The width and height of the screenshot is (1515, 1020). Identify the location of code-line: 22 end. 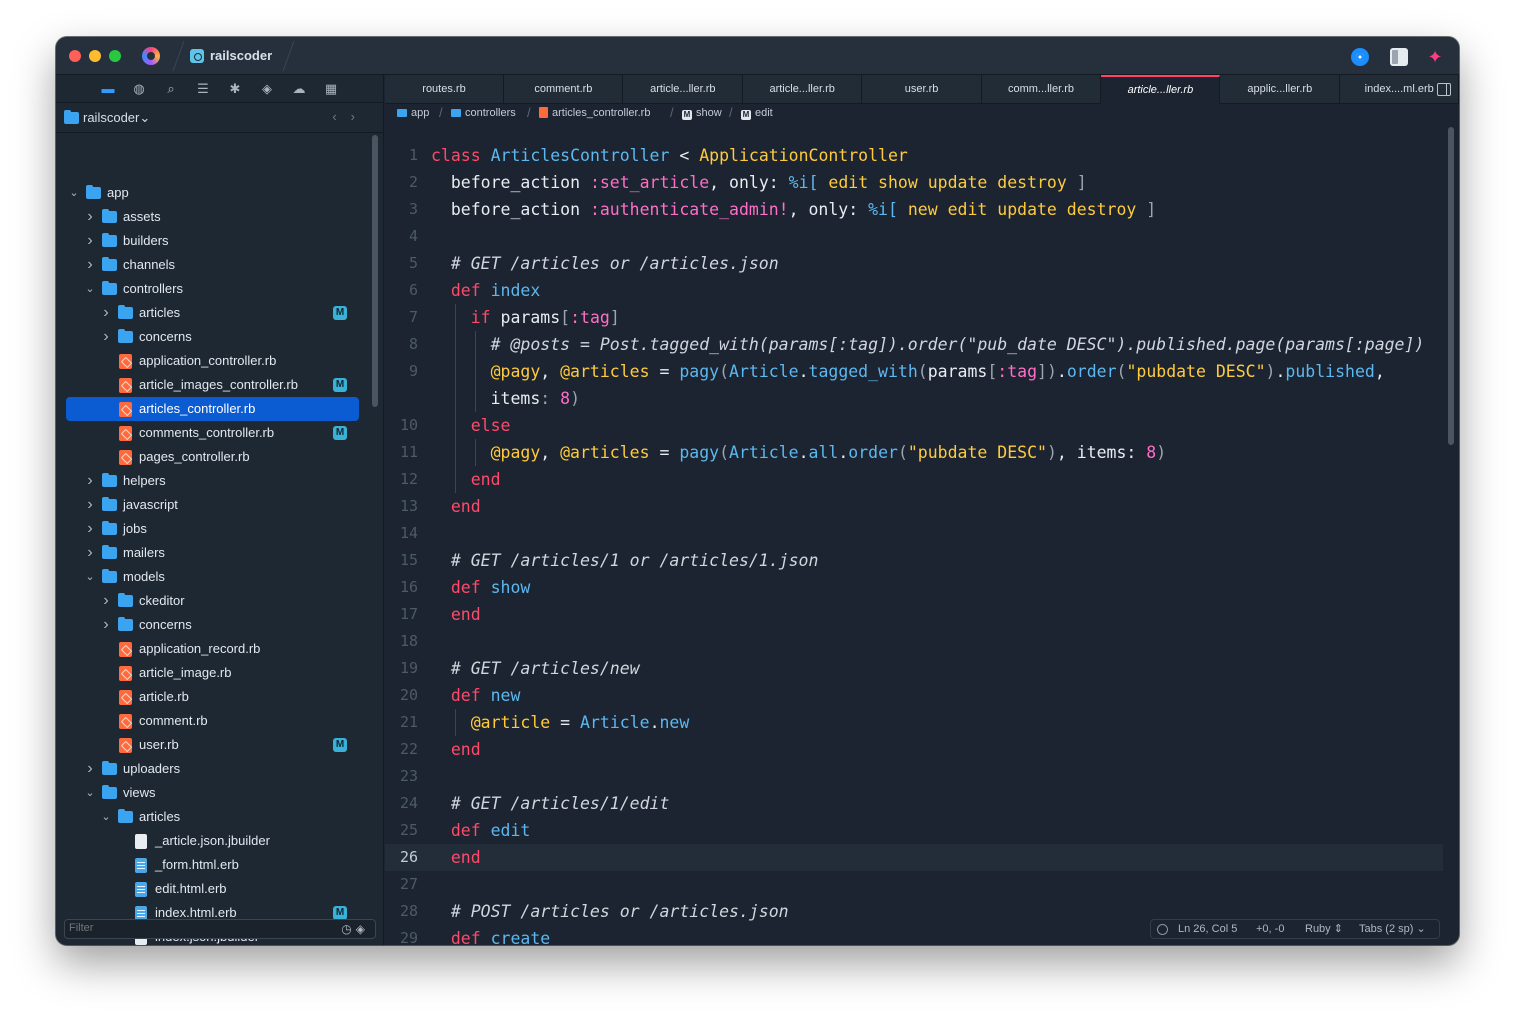
(914, 749).